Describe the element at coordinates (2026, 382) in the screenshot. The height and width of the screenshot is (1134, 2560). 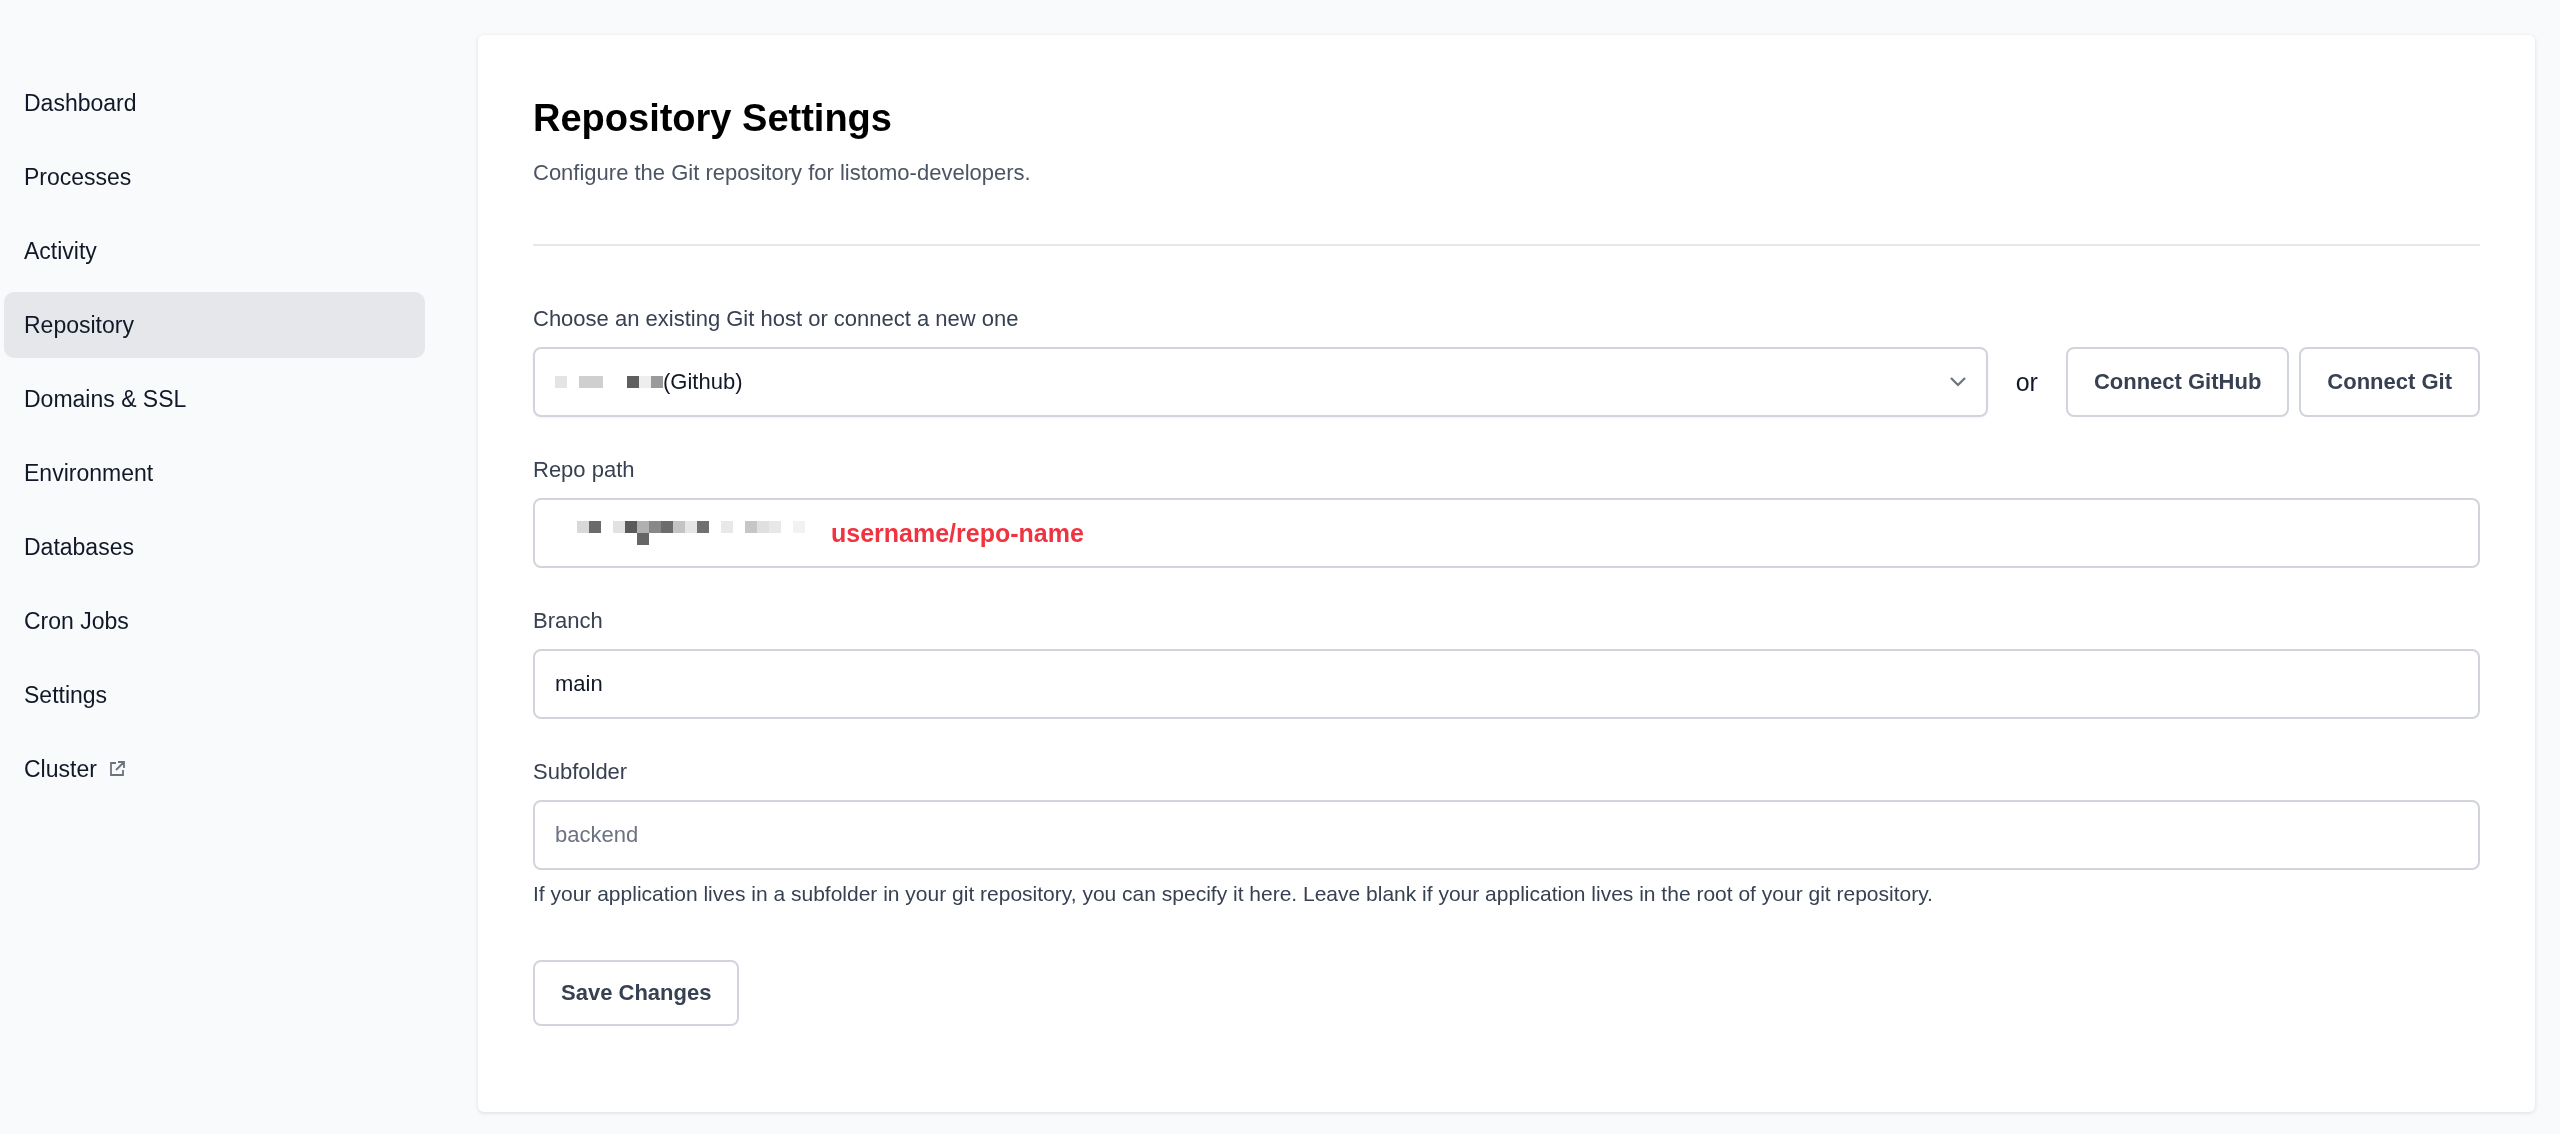
I see `or-text: or` at that location.